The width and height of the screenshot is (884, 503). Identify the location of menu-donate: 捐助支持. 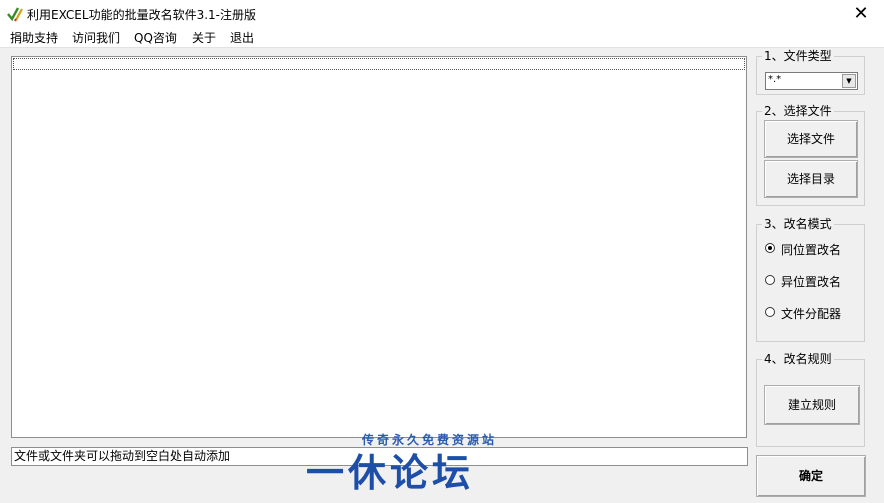
(34, 37).